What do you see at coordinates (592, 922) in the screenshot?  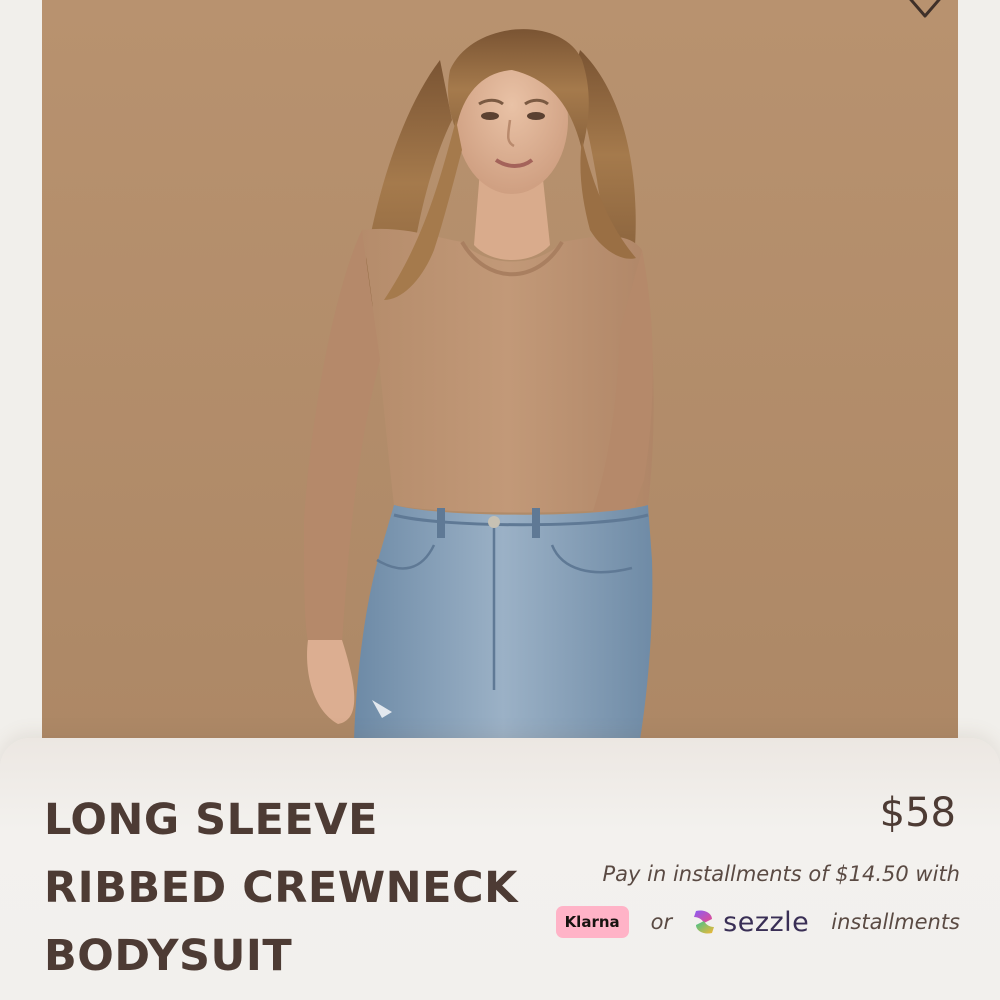 I see `klarna-button: Klarna` at bounding box center [592, 922].